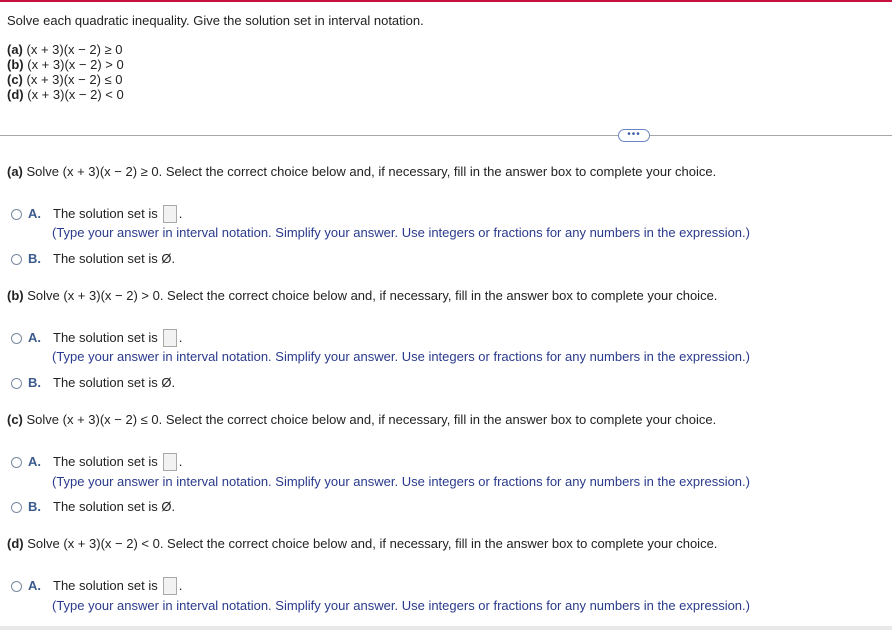  What do you see at coordinates (15, 79) in the screenshot?
I see `problem-label: (c)` at bounding box center [15, 79].